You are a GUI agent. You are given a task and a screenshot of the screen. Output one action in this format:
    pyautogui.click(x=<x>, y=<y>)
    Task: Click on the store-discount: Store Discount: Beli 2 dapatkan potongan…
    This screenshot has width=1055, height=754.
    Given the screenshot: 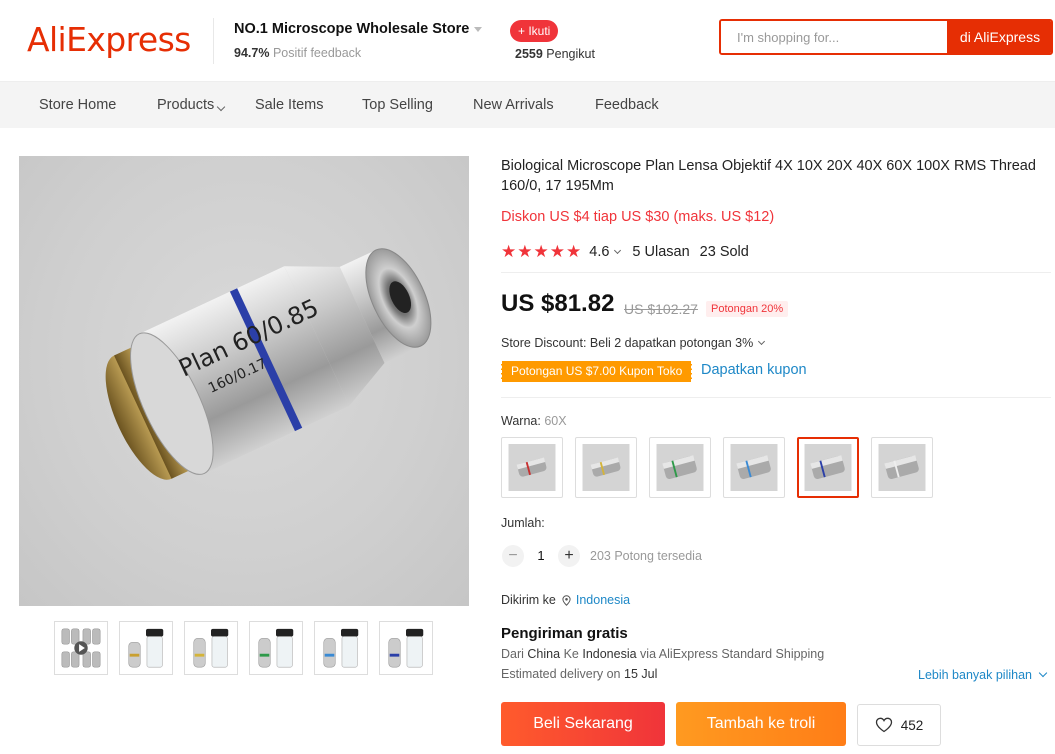 What is the action you would take?
    pyautogui.click(x=633, y=343)
    